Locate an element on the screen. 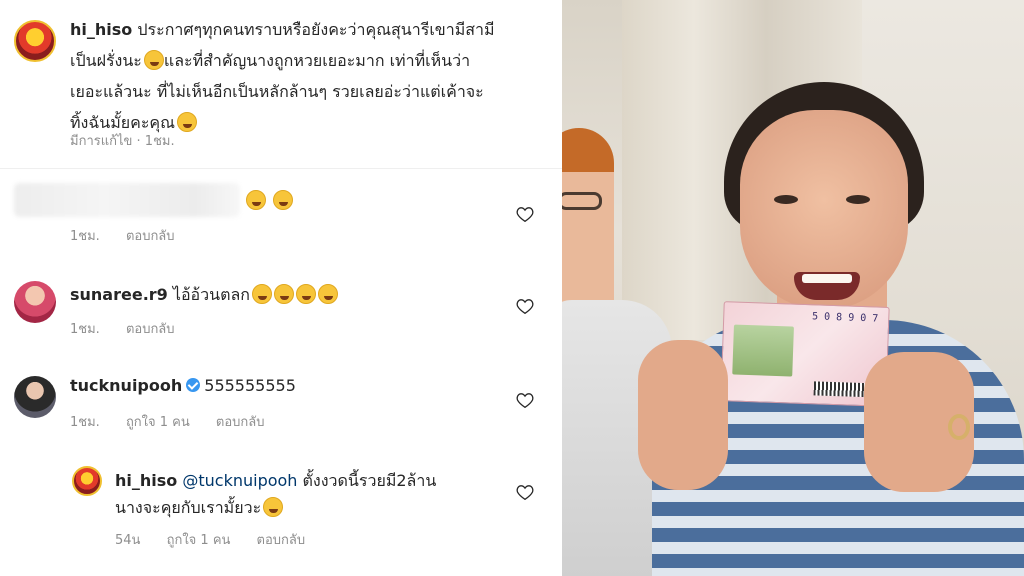  main-person-teeth is located at coordinates (827, 278).